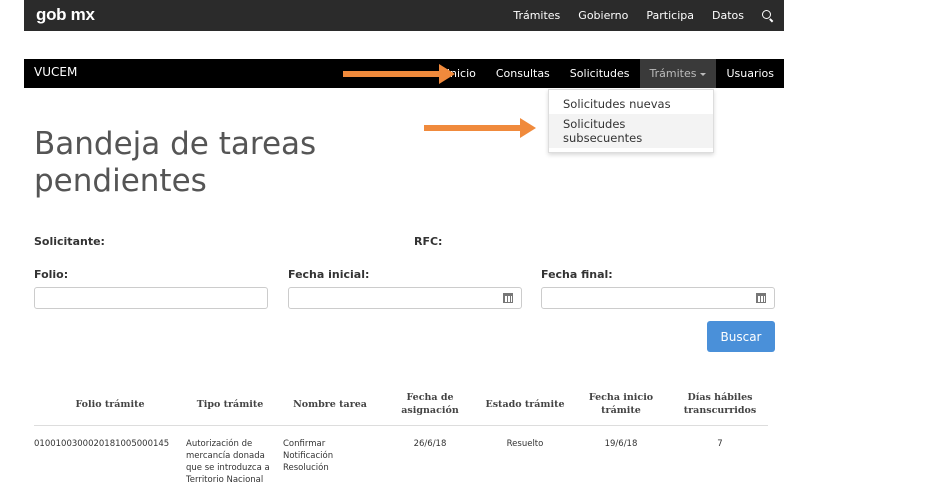 The image size is (951, 494). I want to click on nav-solicitudes: Solicitudes, so click(600, 73).